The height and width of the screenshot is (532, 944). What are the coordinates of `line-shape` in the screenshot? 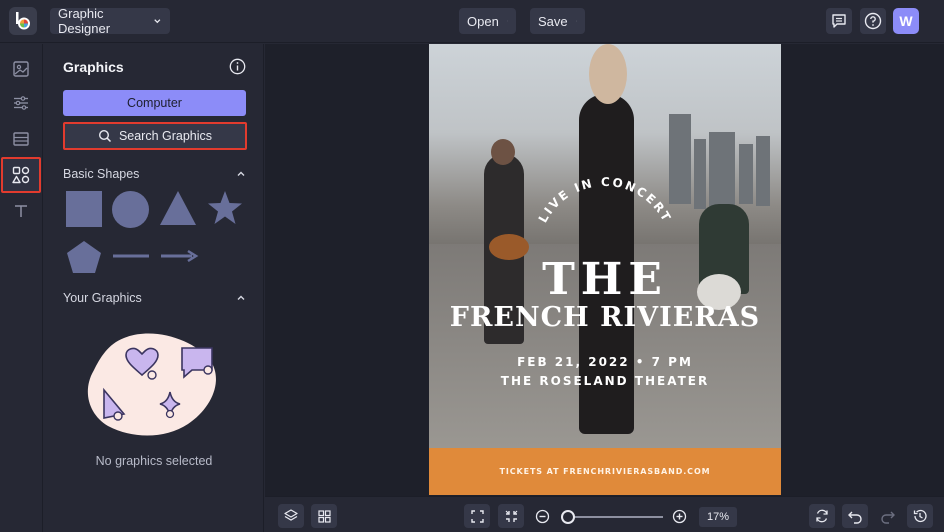 It's located at (131, 256).